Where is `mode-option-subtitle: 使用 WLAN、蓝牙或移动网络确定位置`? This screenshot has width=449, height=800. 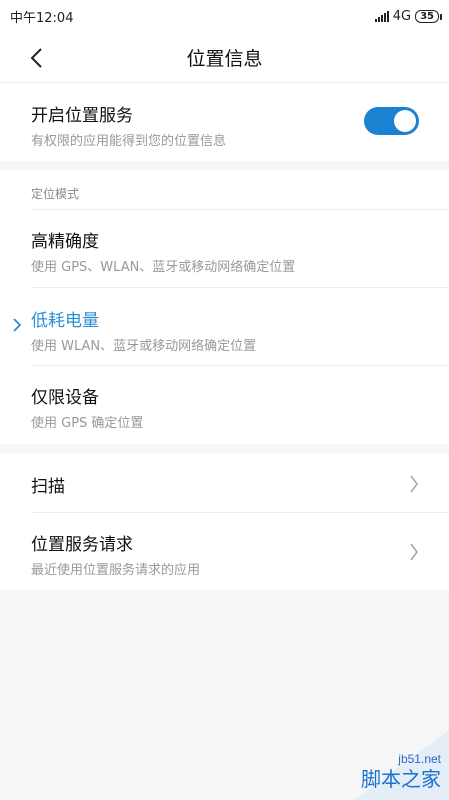
mode-option-subtitle: 使用 WLAN、蓝牙或移动网络确定位置 is located at coordinates (144, 346).